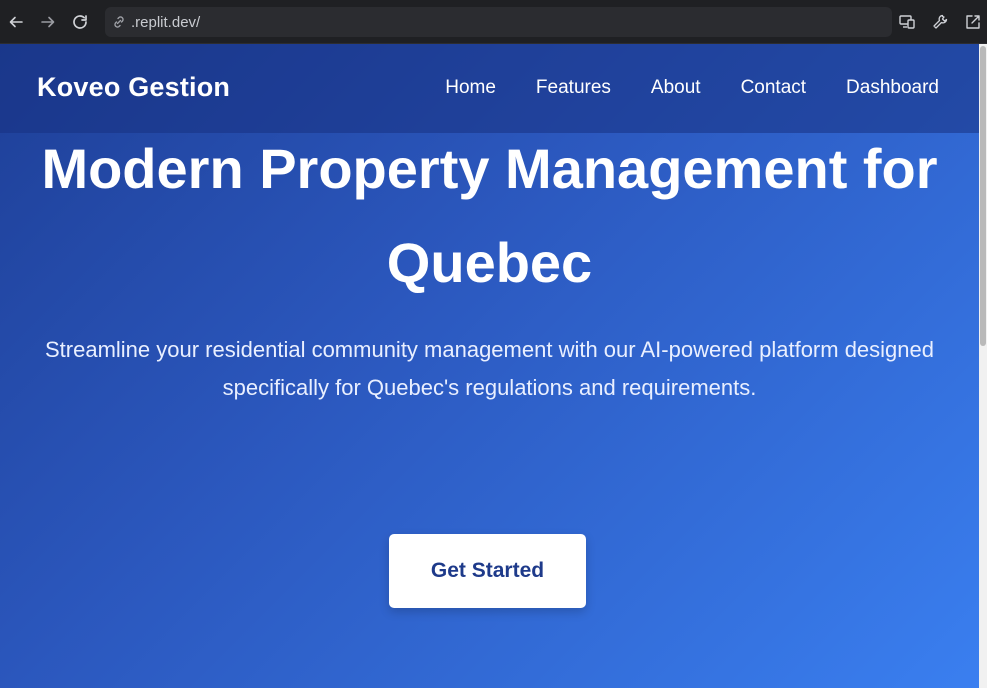 This screenshot has width=987, height=688. I want to click on nav-link-features: Features, so click(573, 88).